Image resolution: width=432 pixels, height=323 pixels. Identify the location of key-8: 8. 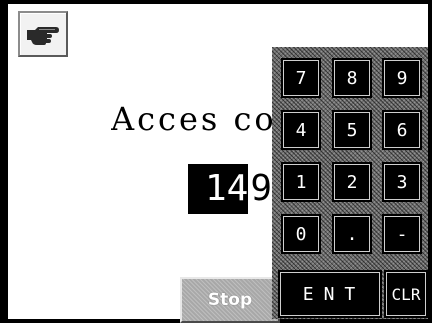
(352, 78).